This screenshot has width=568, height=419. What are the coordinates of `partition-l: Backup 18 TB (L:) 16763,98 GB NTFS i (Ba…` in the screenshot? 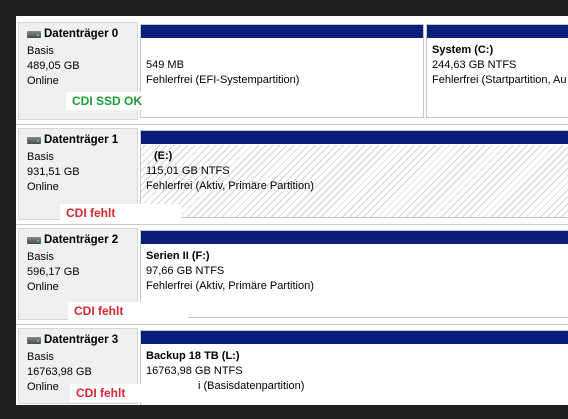 It's located at (354, 367).